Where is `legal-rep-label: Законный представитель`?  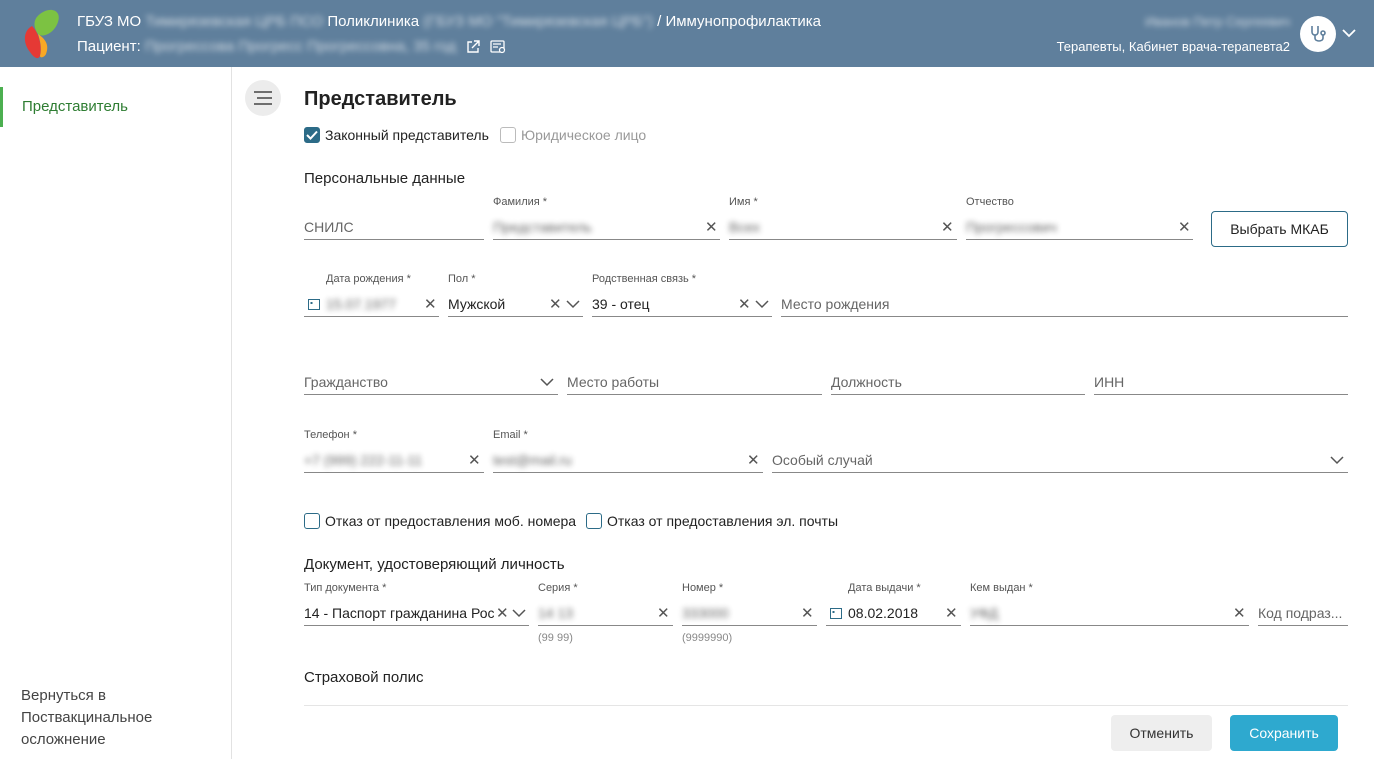 legal-rep-label: Законный представитель is located at coordinates (407, 135).